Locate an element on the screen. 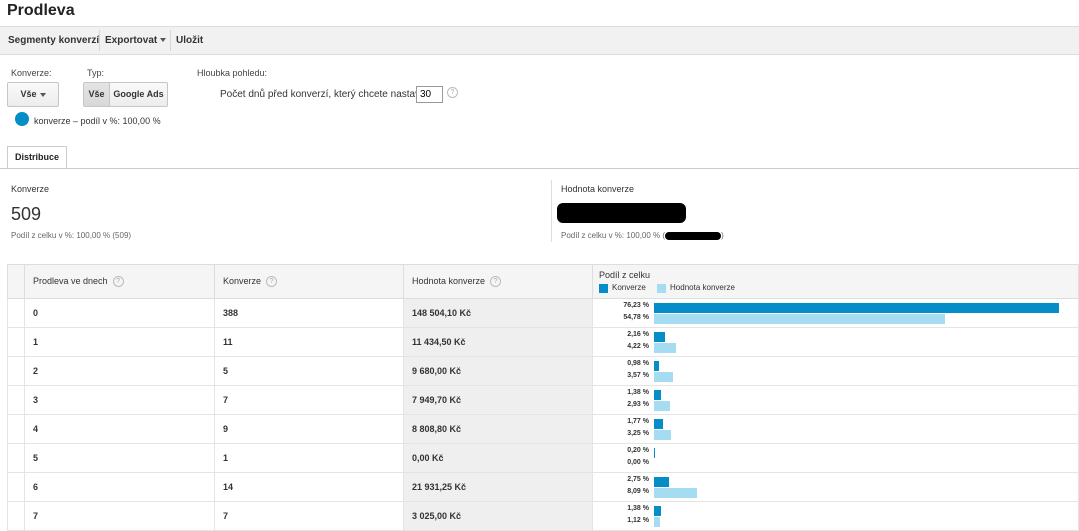 The width and height of the screenshot is (1079, 531). conversion-filter-label: Konverze: is located at coordinates (31, 73).